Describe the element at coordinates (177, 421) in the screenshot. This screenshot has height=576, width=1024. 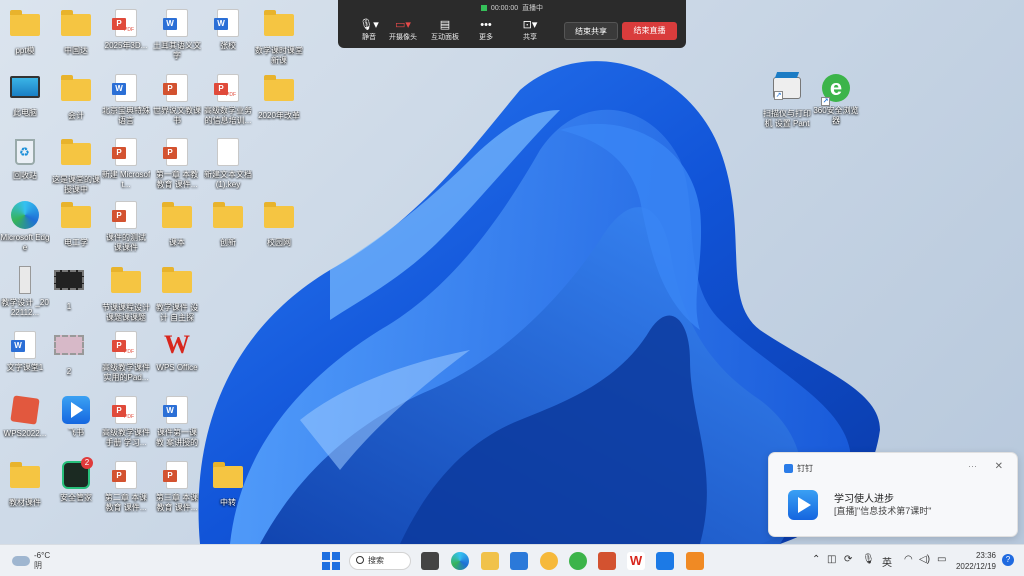
I see `desktop-icon: W 课件第一课 教 案讲授的学习` at that location.